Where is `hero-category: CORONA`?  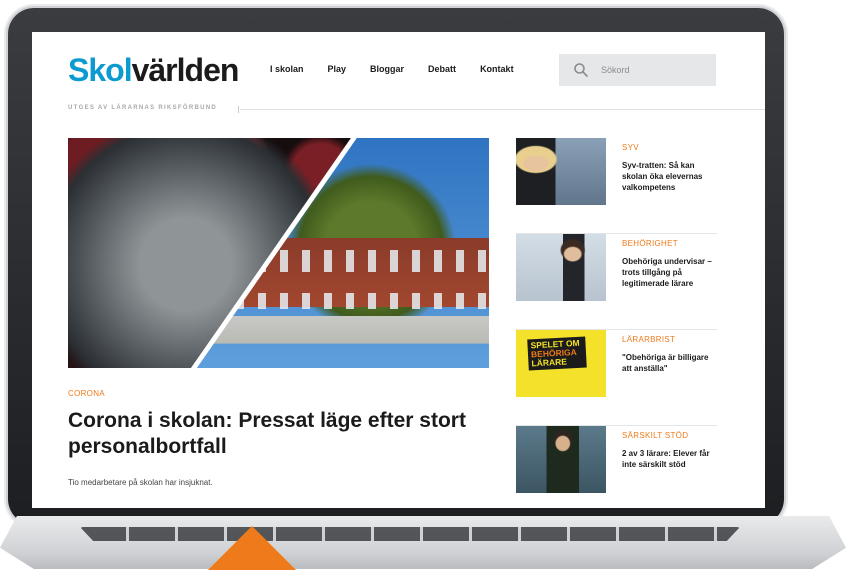
hero-category: CORONA is located at coordinates (86, 393).